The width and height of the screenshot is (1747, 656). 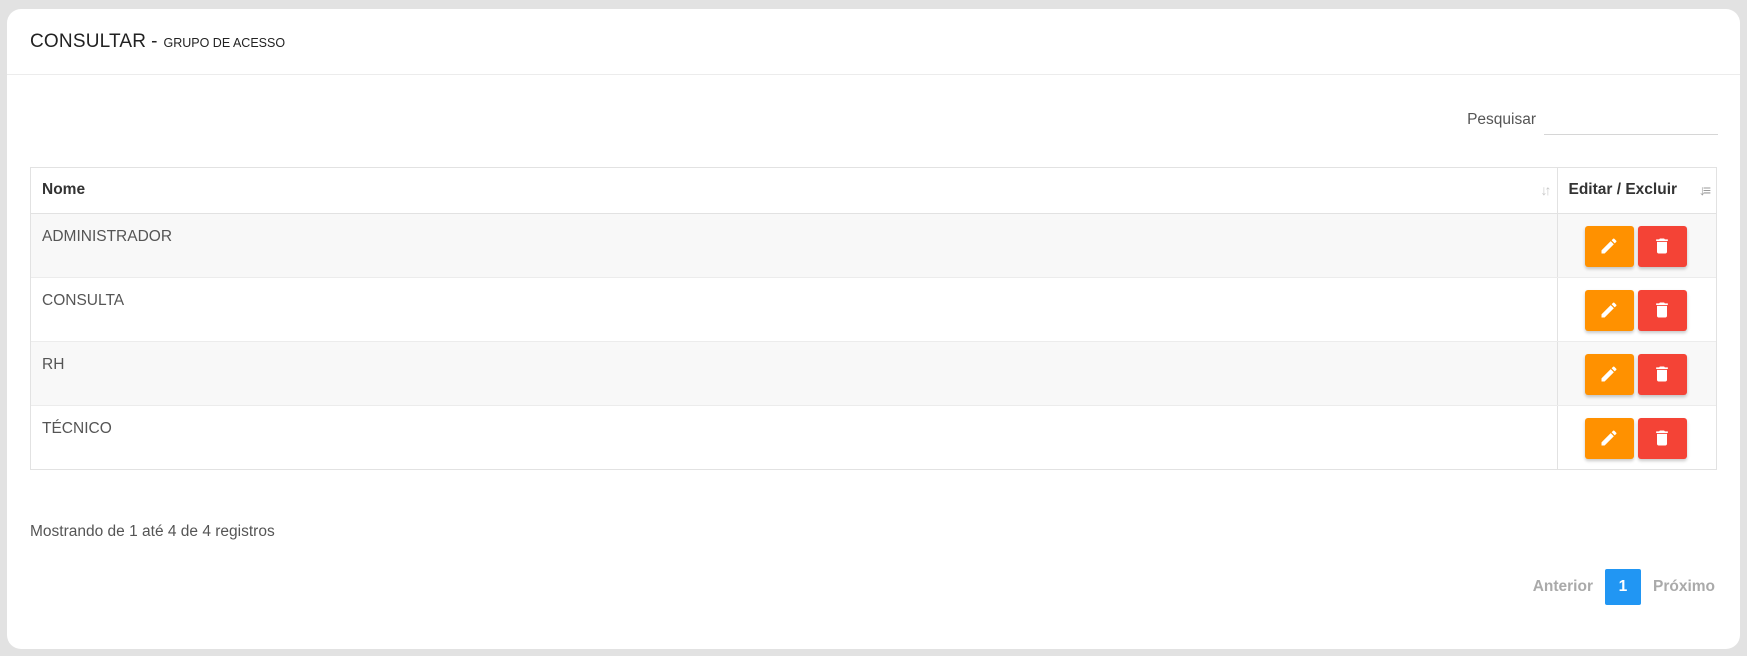 I want to click on pagination: Anterior 1 Próximo, so click(x=1624, y=587).